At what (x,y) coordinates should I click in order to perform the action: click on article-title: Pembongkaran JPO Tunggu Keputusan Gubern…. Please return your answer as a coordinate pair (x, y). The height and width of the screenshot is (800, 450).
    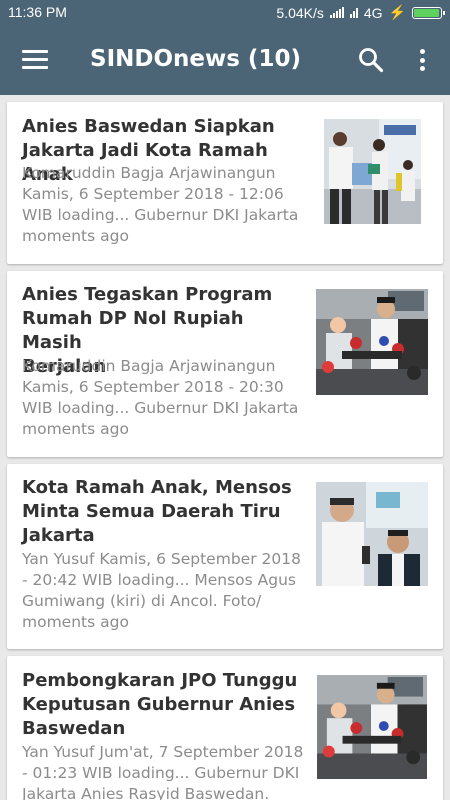
    Looking at the image, I should click on (164, 705).